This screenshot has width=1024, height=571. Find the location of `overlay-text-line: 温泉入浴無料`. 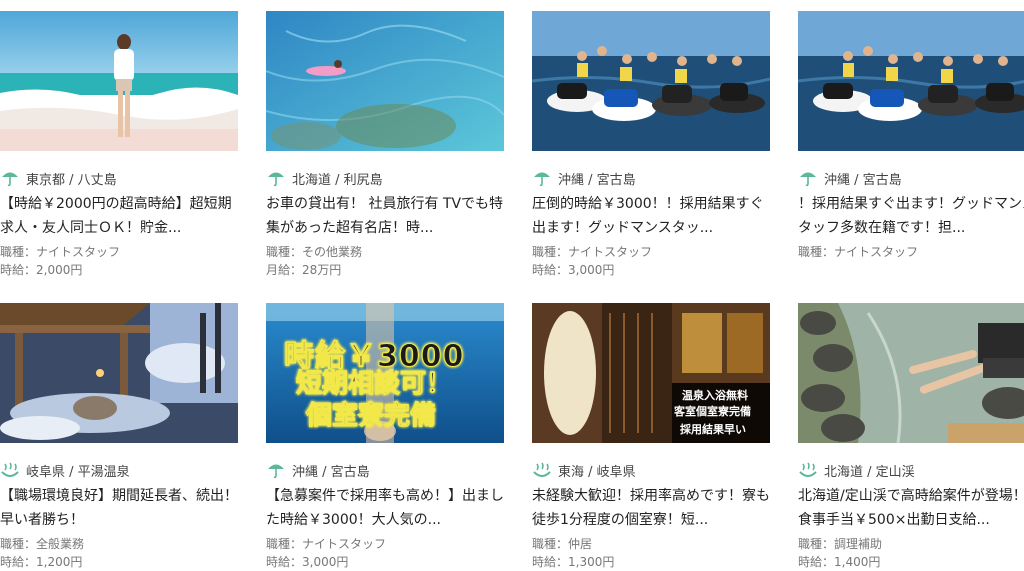

overlay-text-line: 温泉入浴無料 is located at coordinates (715, 395).